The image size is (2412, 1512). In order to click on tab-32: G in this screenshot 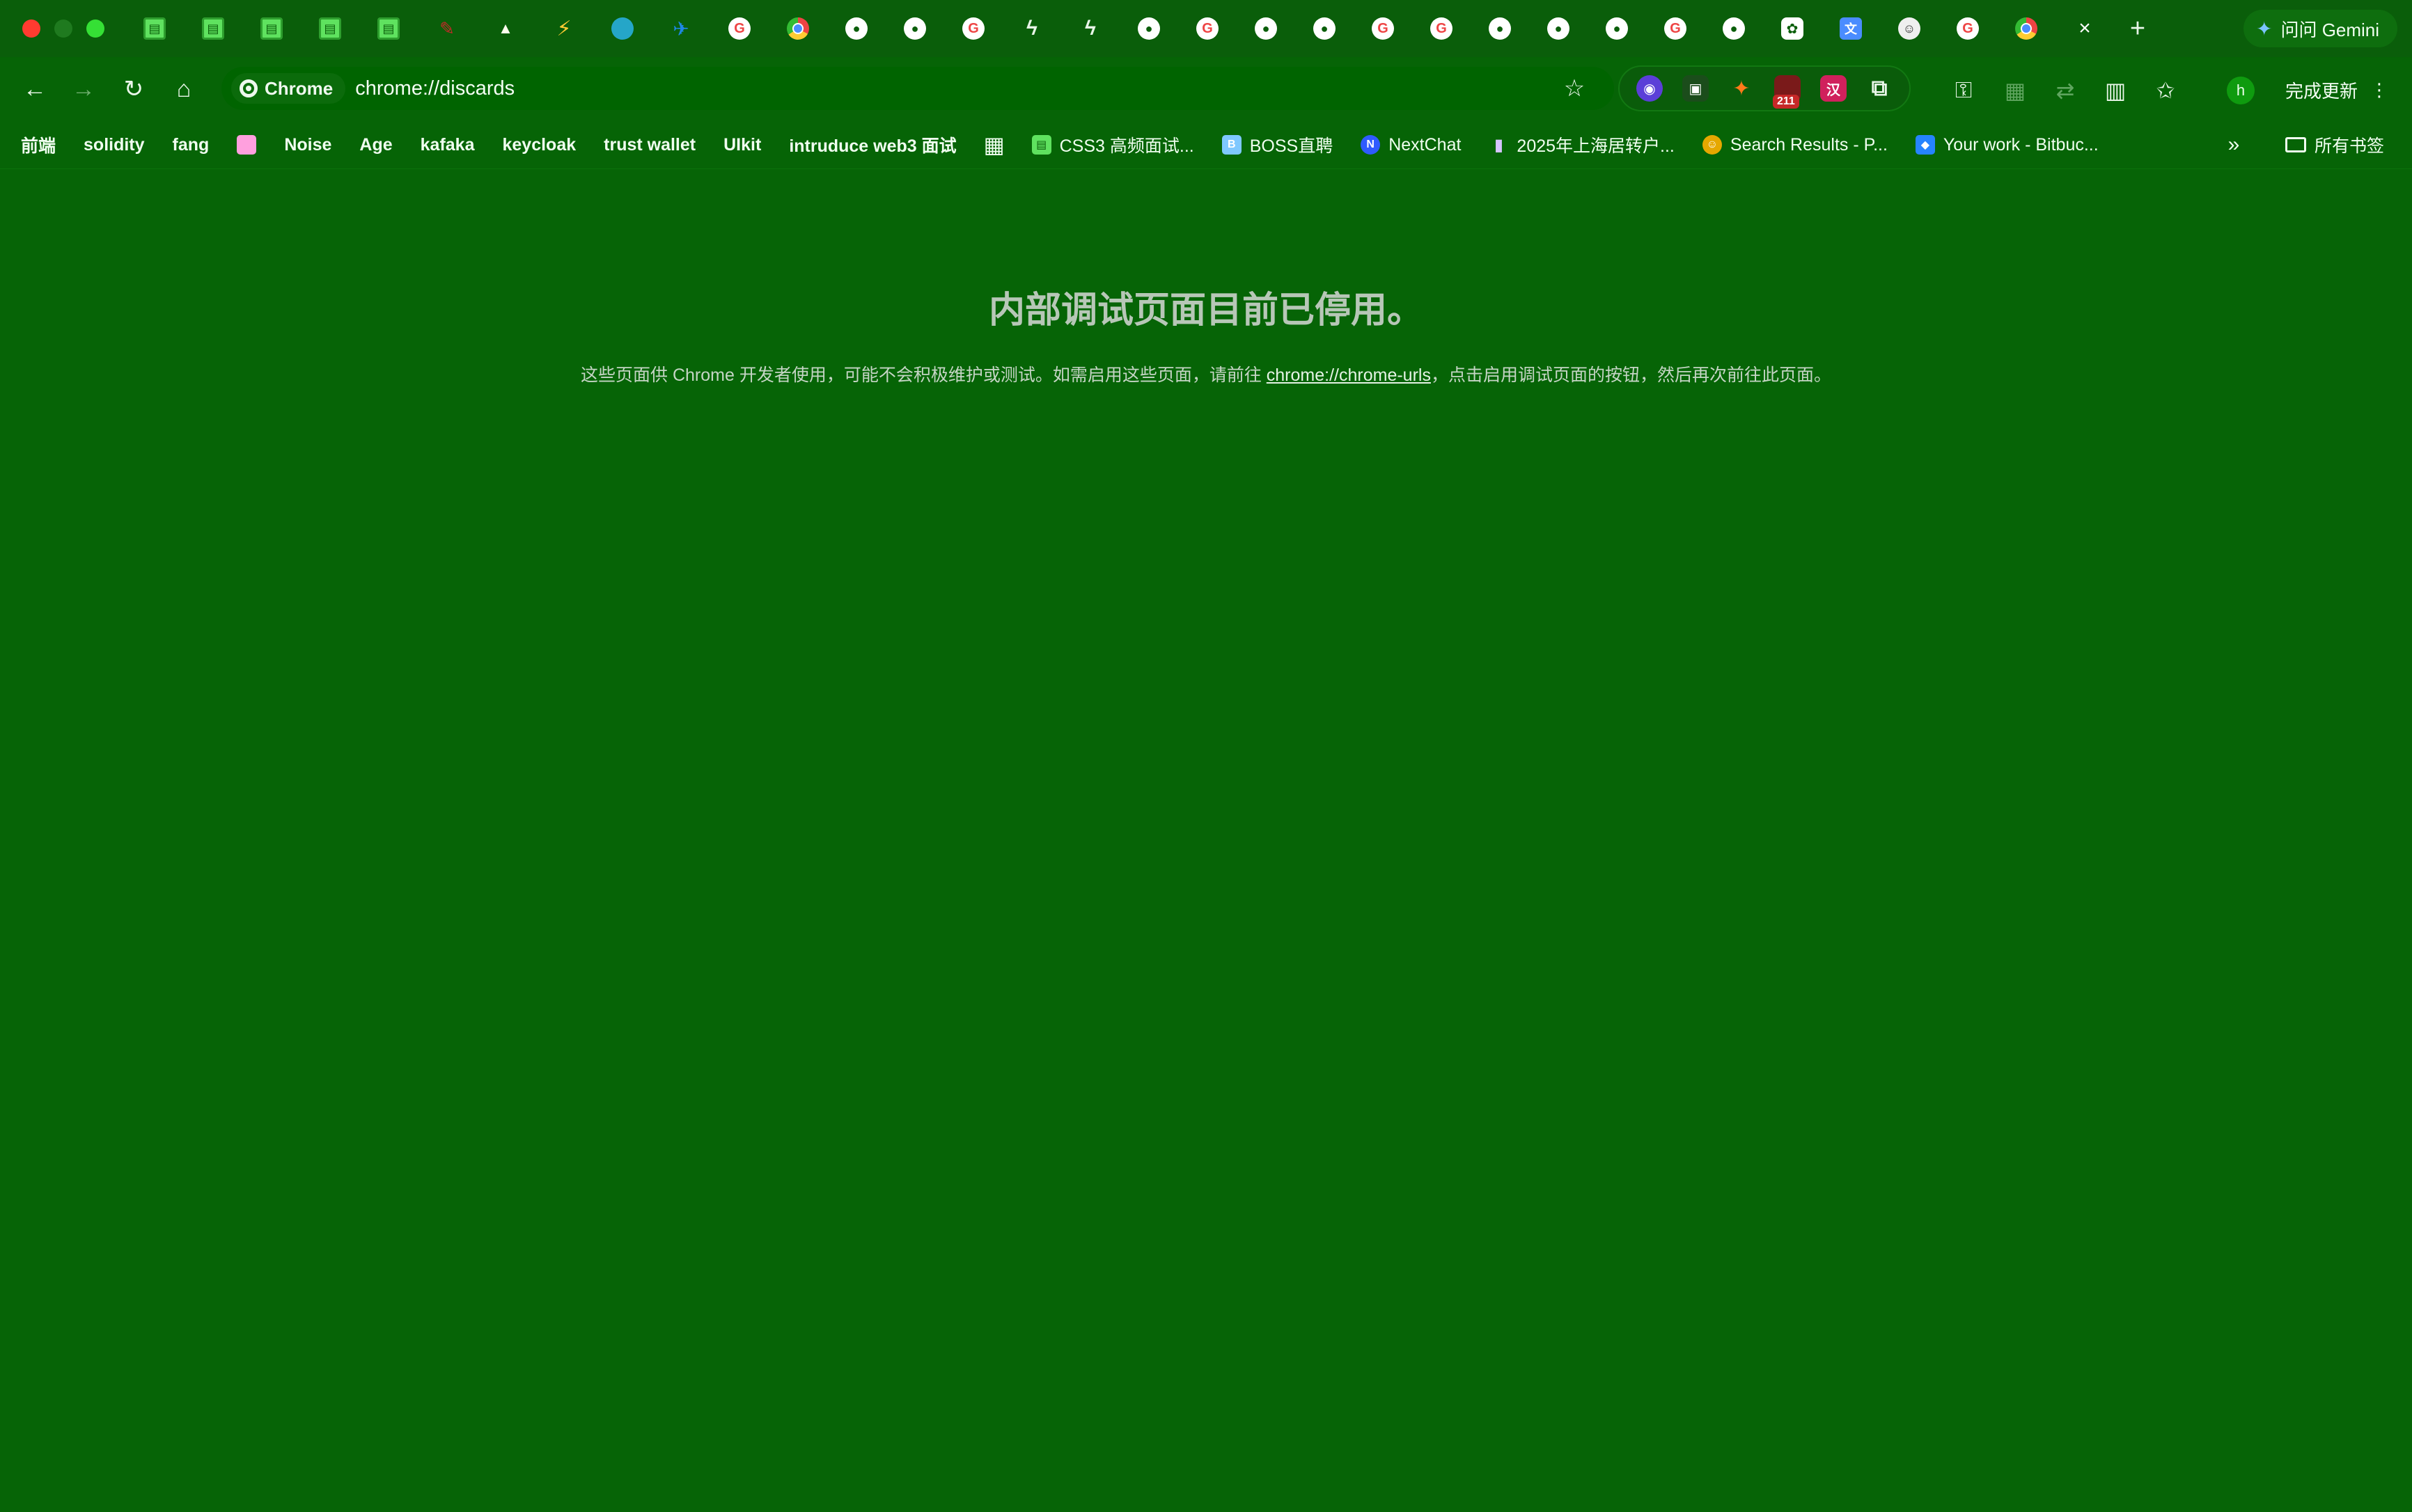, I will do `click(1968, 29)`.